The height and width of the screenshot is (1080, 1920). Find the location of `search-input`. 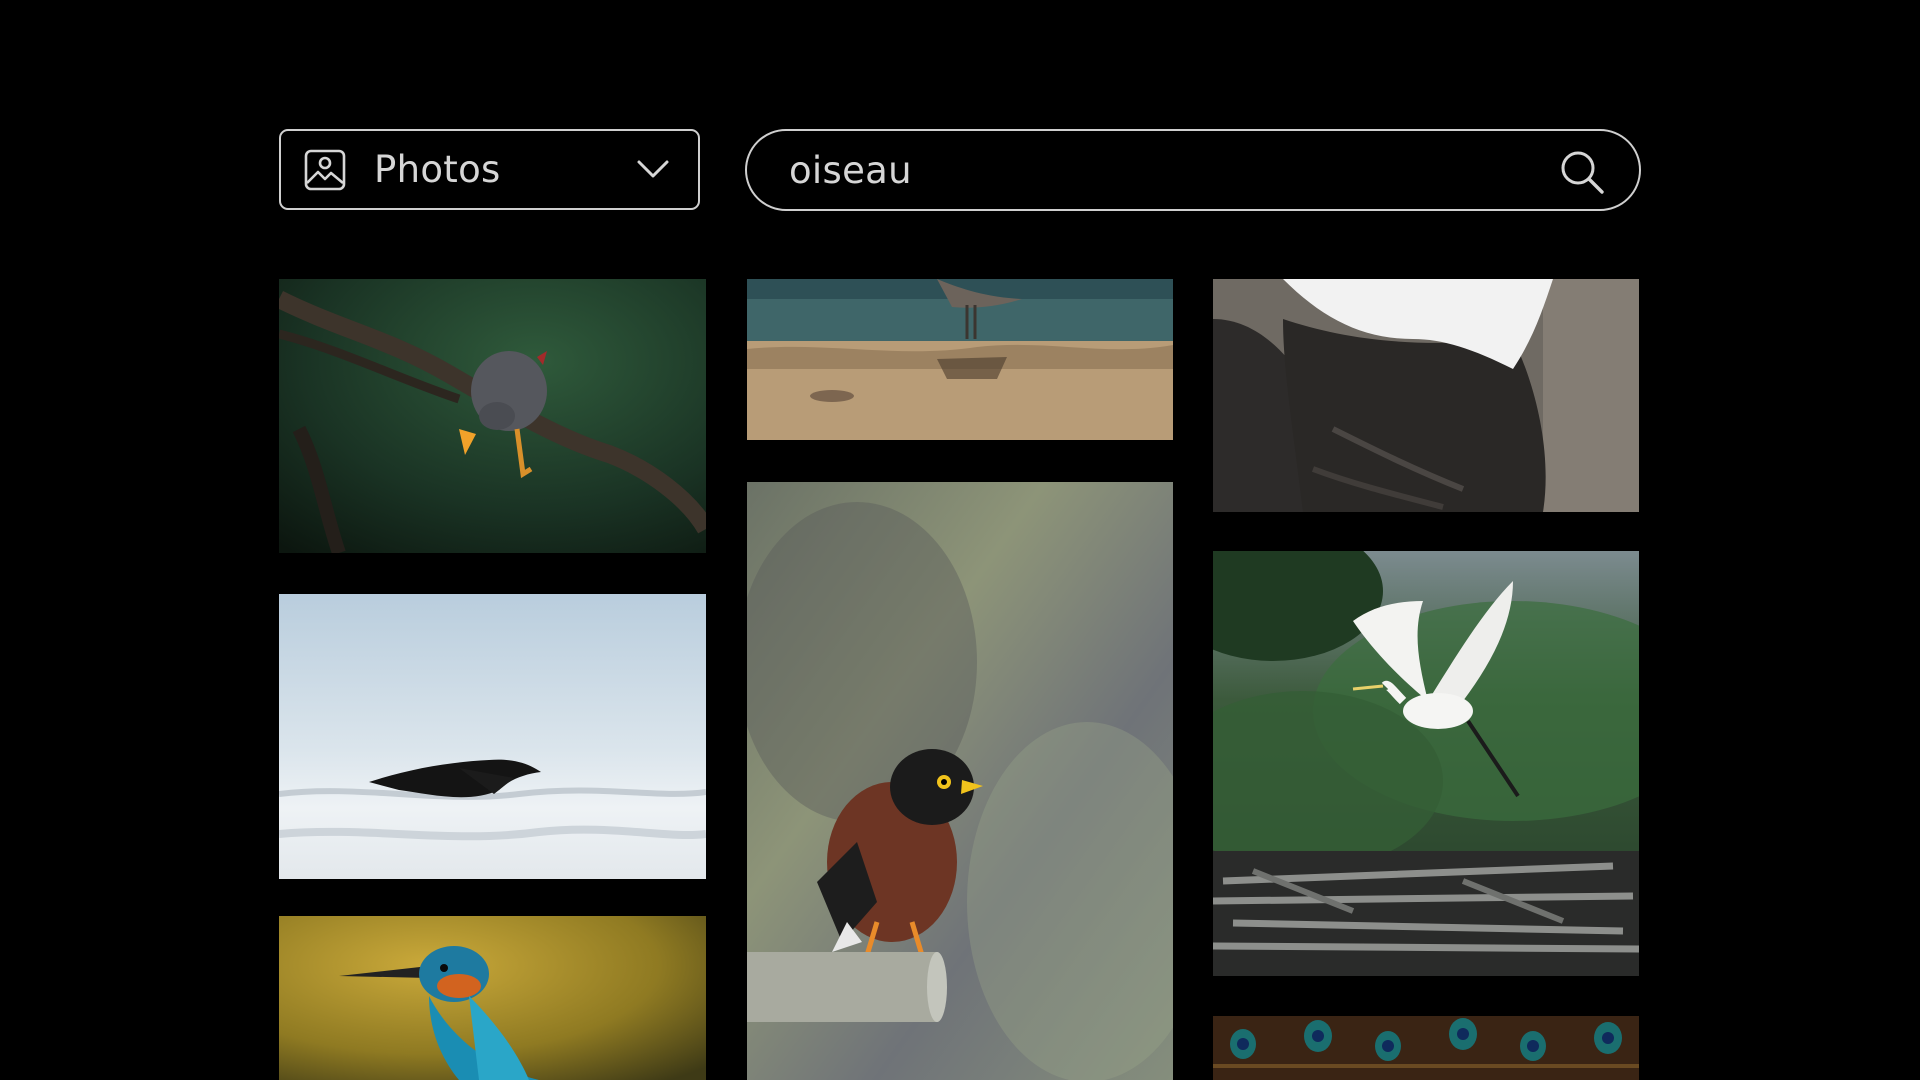

search-input is located at coordinates (1149, 170).